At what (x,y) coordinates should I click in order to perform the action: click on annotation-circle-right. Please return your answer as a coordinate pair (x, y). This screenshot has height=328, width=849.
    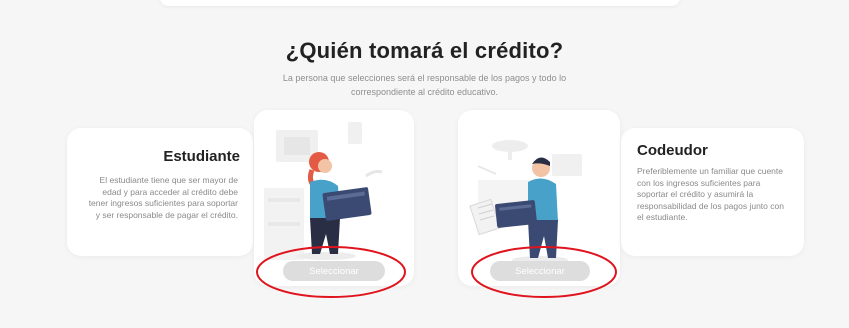
    Looking at the image, I should click on (544, 272).